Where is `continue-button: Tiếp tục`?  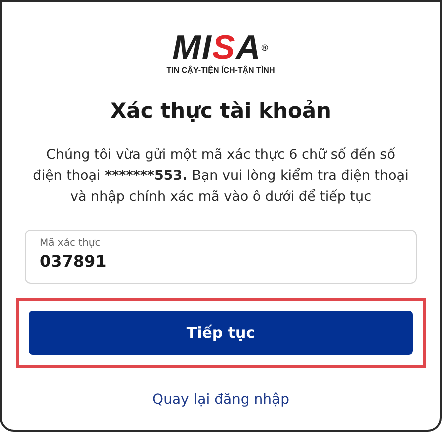
continue-button: Tiếp tục is located at coordinates (221, 333).